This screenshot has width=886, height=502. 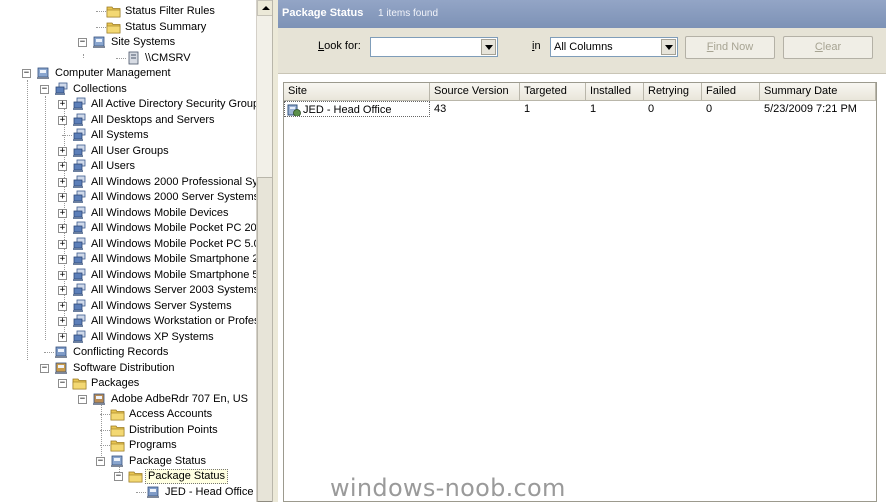 I want to click on tree-item: Conflicting Records, so click(x=128, y=352).